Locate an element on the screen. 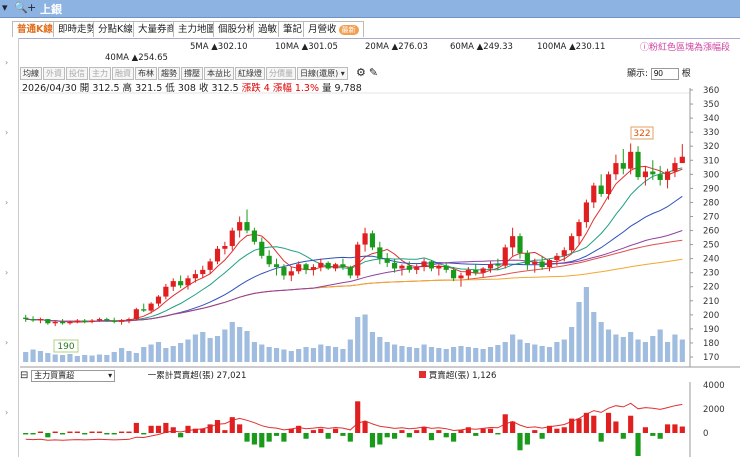 The width and height of the screenshot is (740, 457). price-tick-label: 220 is located at coordinates (711, 288).